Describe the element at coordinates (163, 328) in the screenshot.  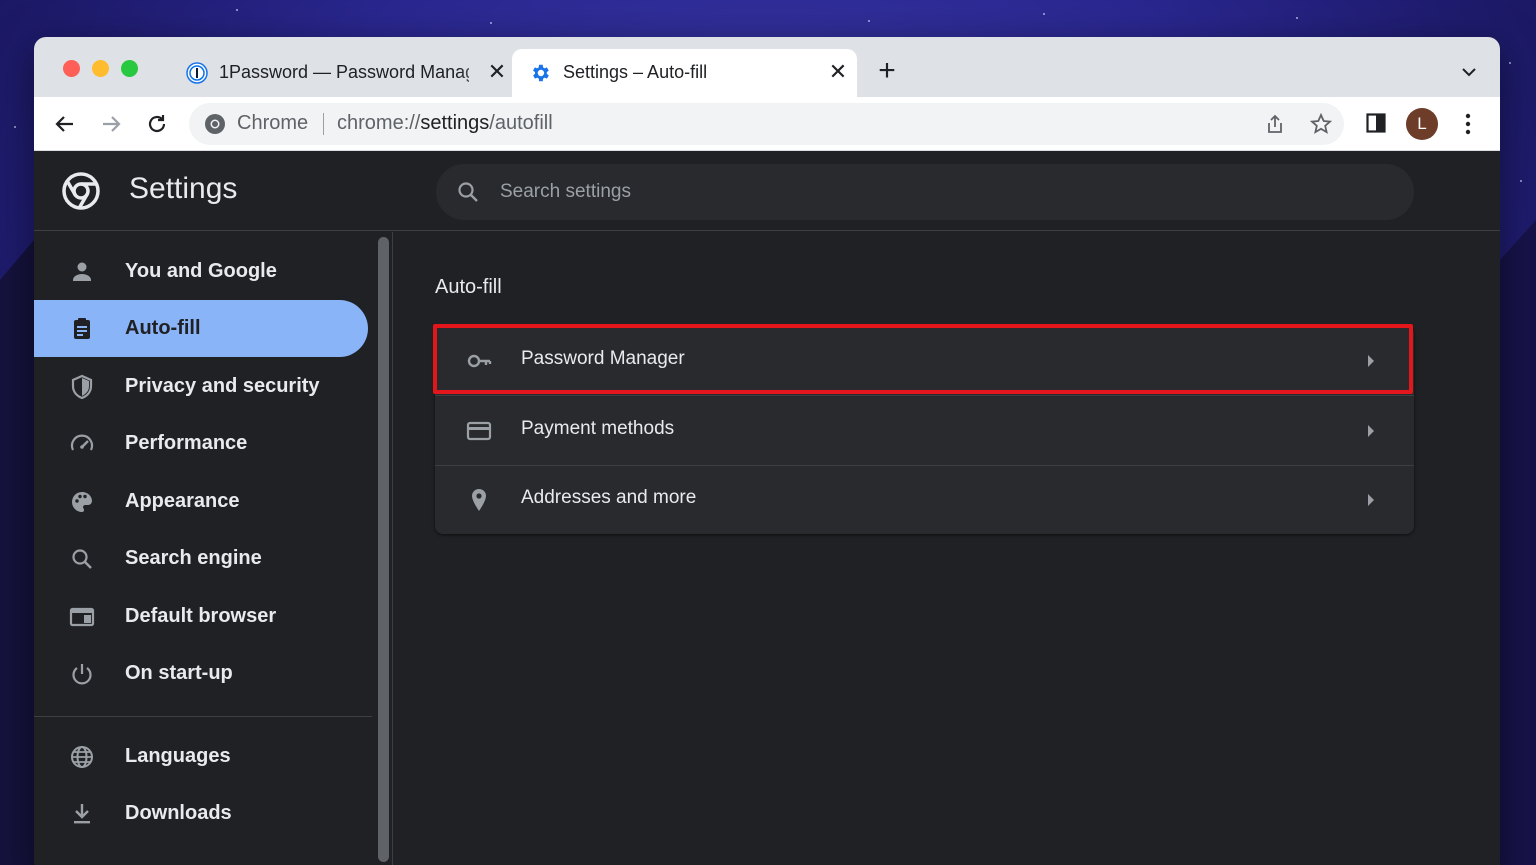
I see `sidebar-item-label: Auto-fill` at that location.